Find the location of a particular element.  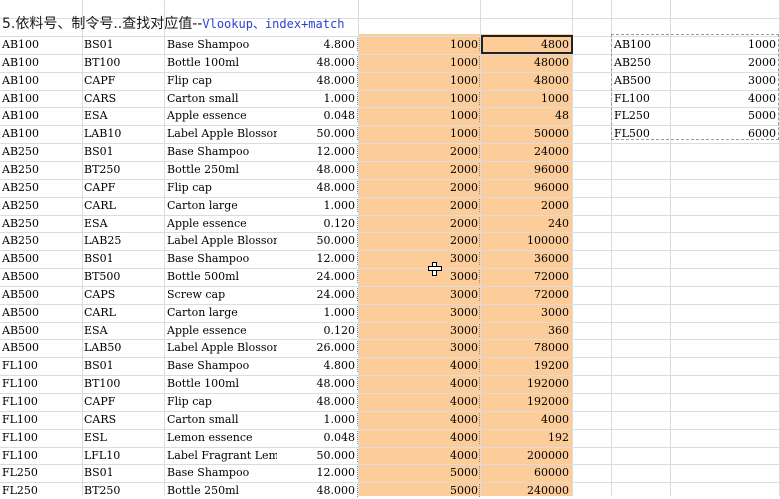

cell-result: 240 is located at coordinates (525, 223).